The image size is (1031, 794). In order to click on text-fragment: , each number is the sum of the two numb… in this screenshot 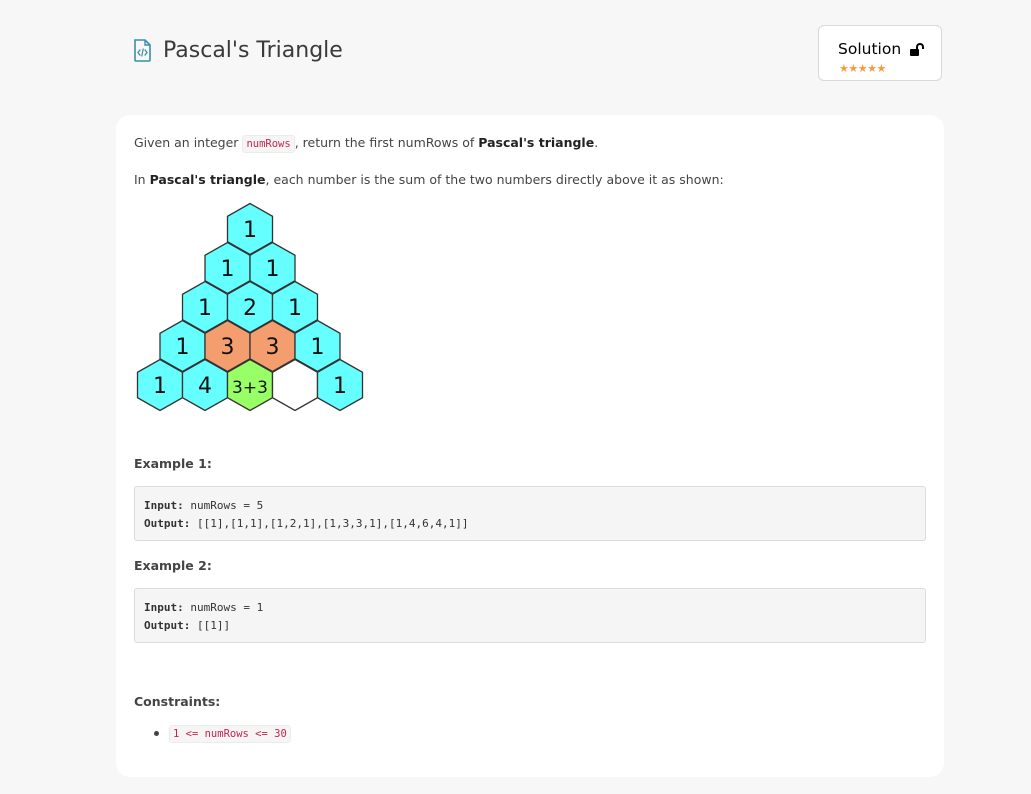, I will do `click(494, 179)`.